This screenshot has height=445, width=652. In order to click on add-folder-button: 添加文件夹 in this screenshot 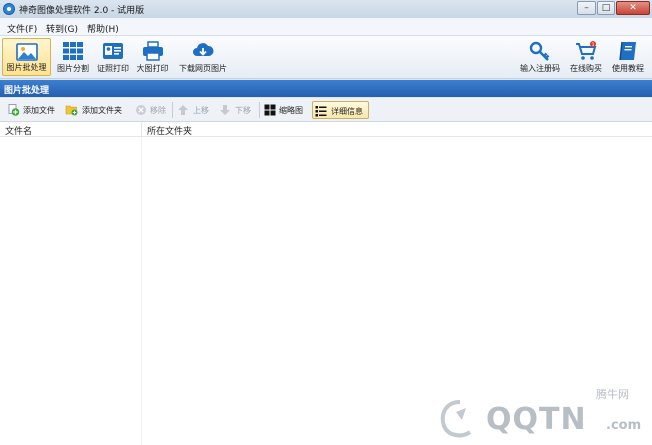, I will do `click(95, 110)`.